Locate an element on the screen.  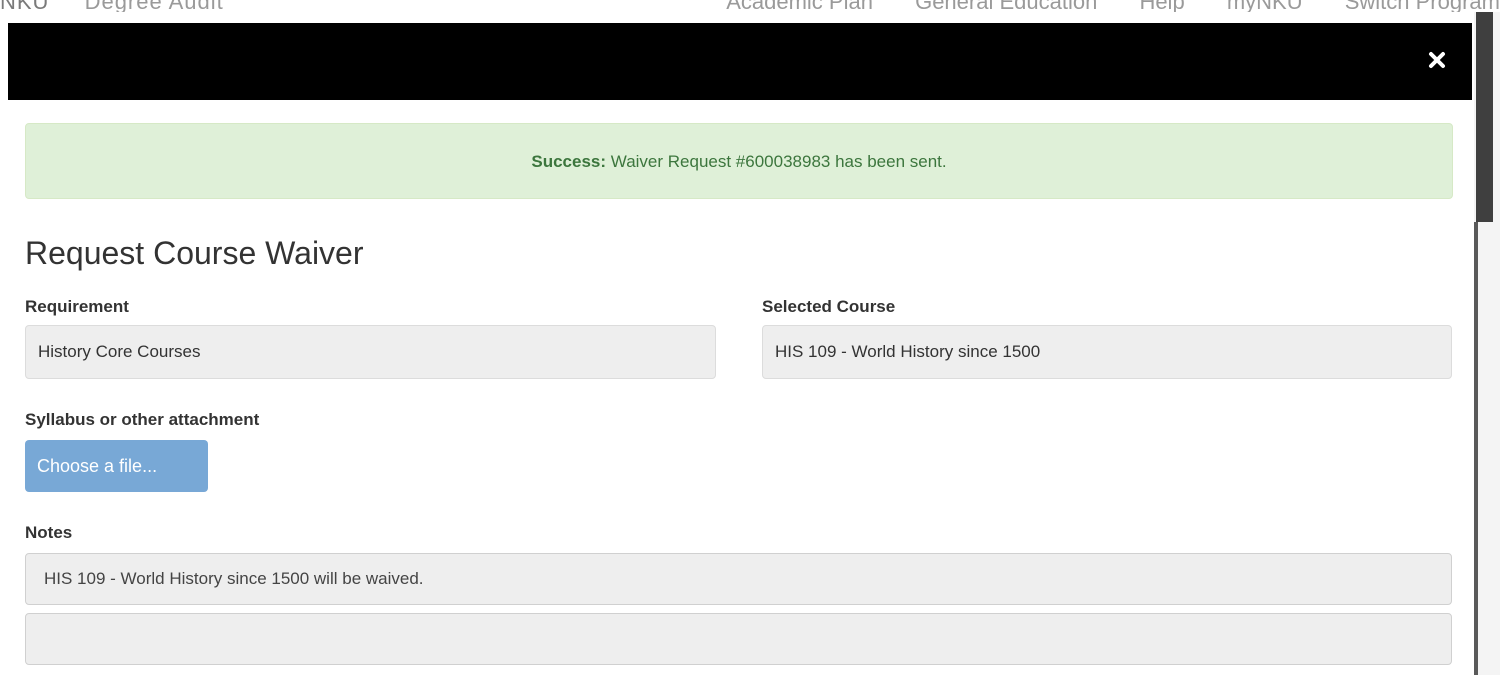
backdrop-shade is located at coordinates (1476, 448).